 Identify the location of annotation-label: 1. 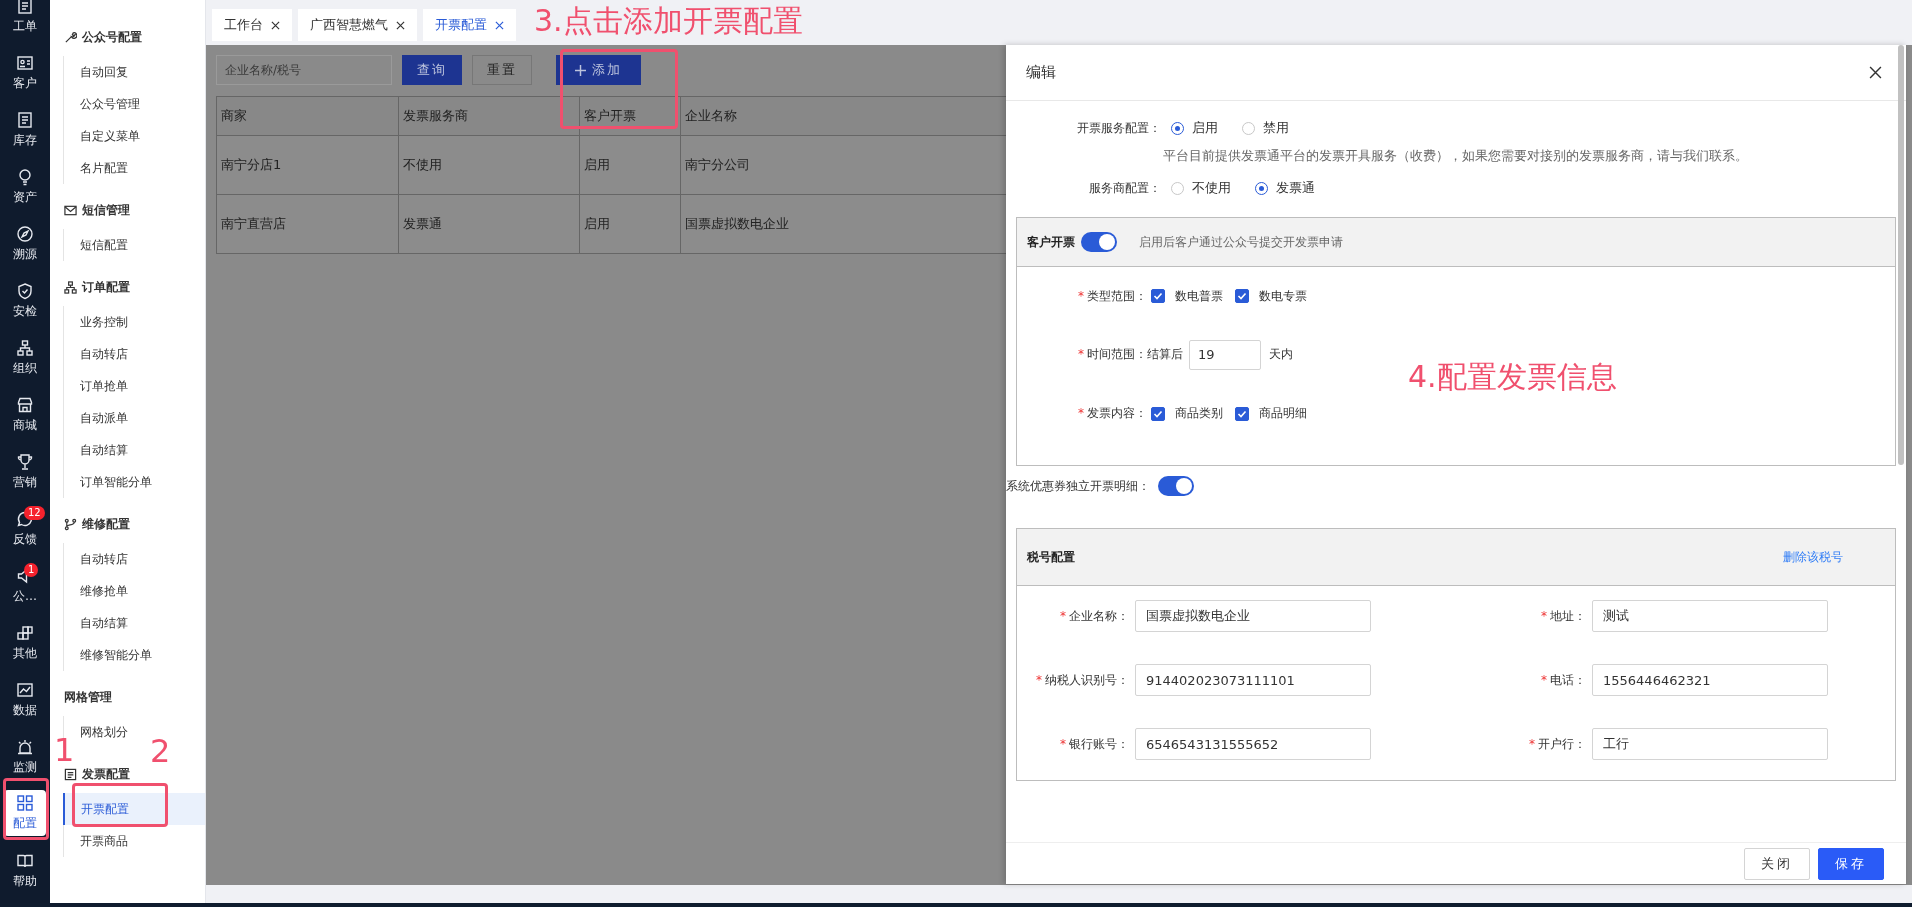
(64, 751).